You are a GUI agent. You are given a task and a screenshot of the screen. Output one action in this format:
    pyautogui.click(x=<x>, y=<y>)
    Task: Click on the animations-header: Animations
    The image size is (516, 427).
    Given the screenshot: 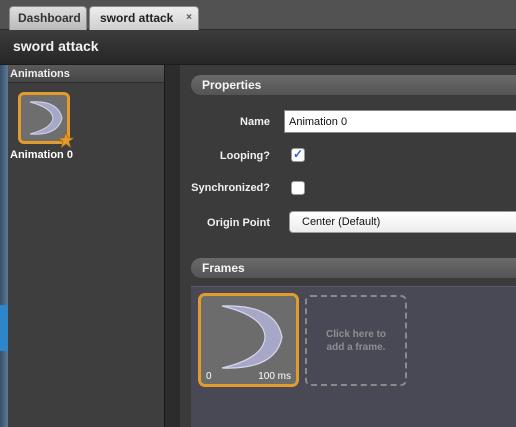 What is the action you would take?
    pyautogui.click(x=86, y=74)
    